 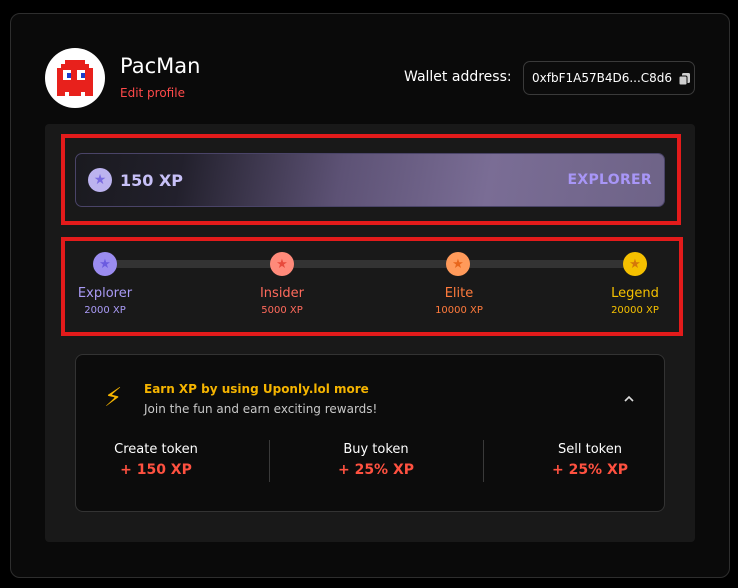 What do you see at coordinates (152, 93) in the screenshot?
I see `edit-profile-link: Edit profile` at bounding box center [152, 93].